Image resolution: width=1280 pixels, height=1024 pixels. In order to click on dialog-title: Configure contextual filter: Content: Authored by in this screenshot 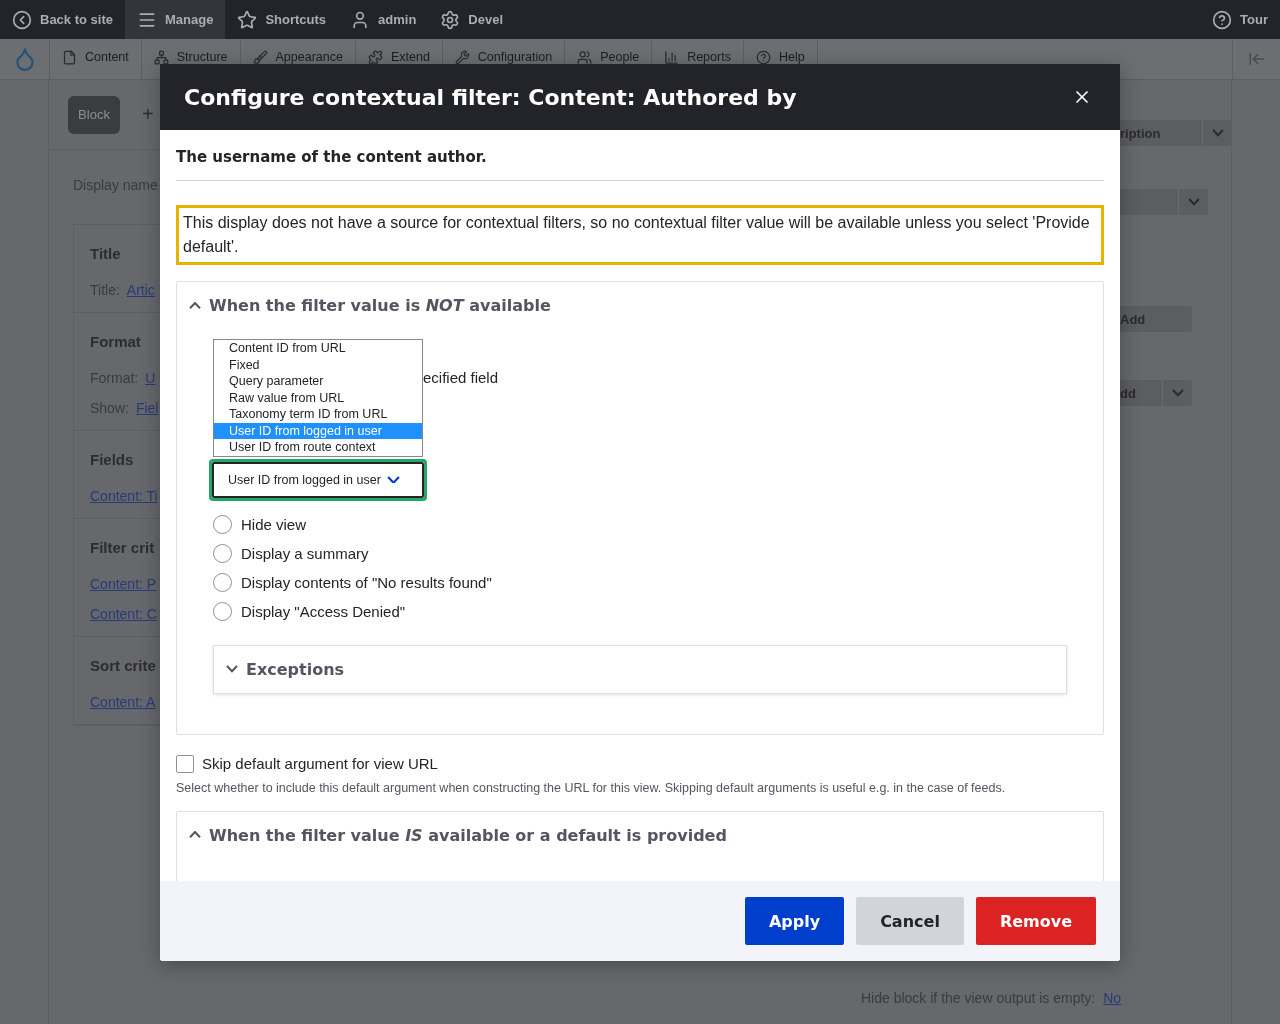, I will do `click(491, 97)`.